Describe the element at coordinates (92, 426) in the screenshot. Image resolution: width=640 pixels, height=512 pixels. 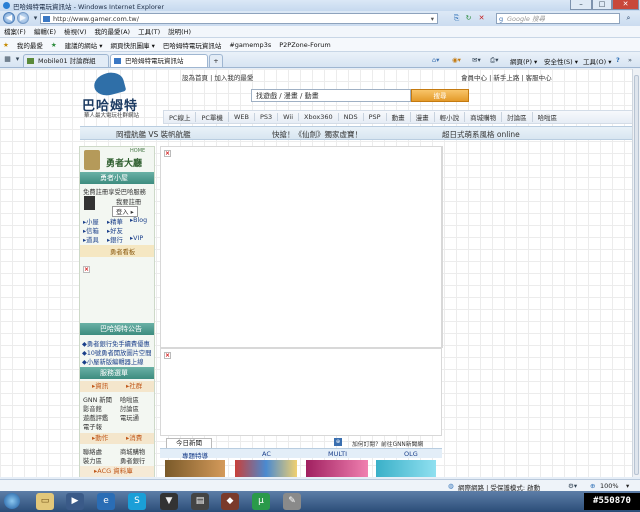
I see `service-newsletter: 電子報` at that location.